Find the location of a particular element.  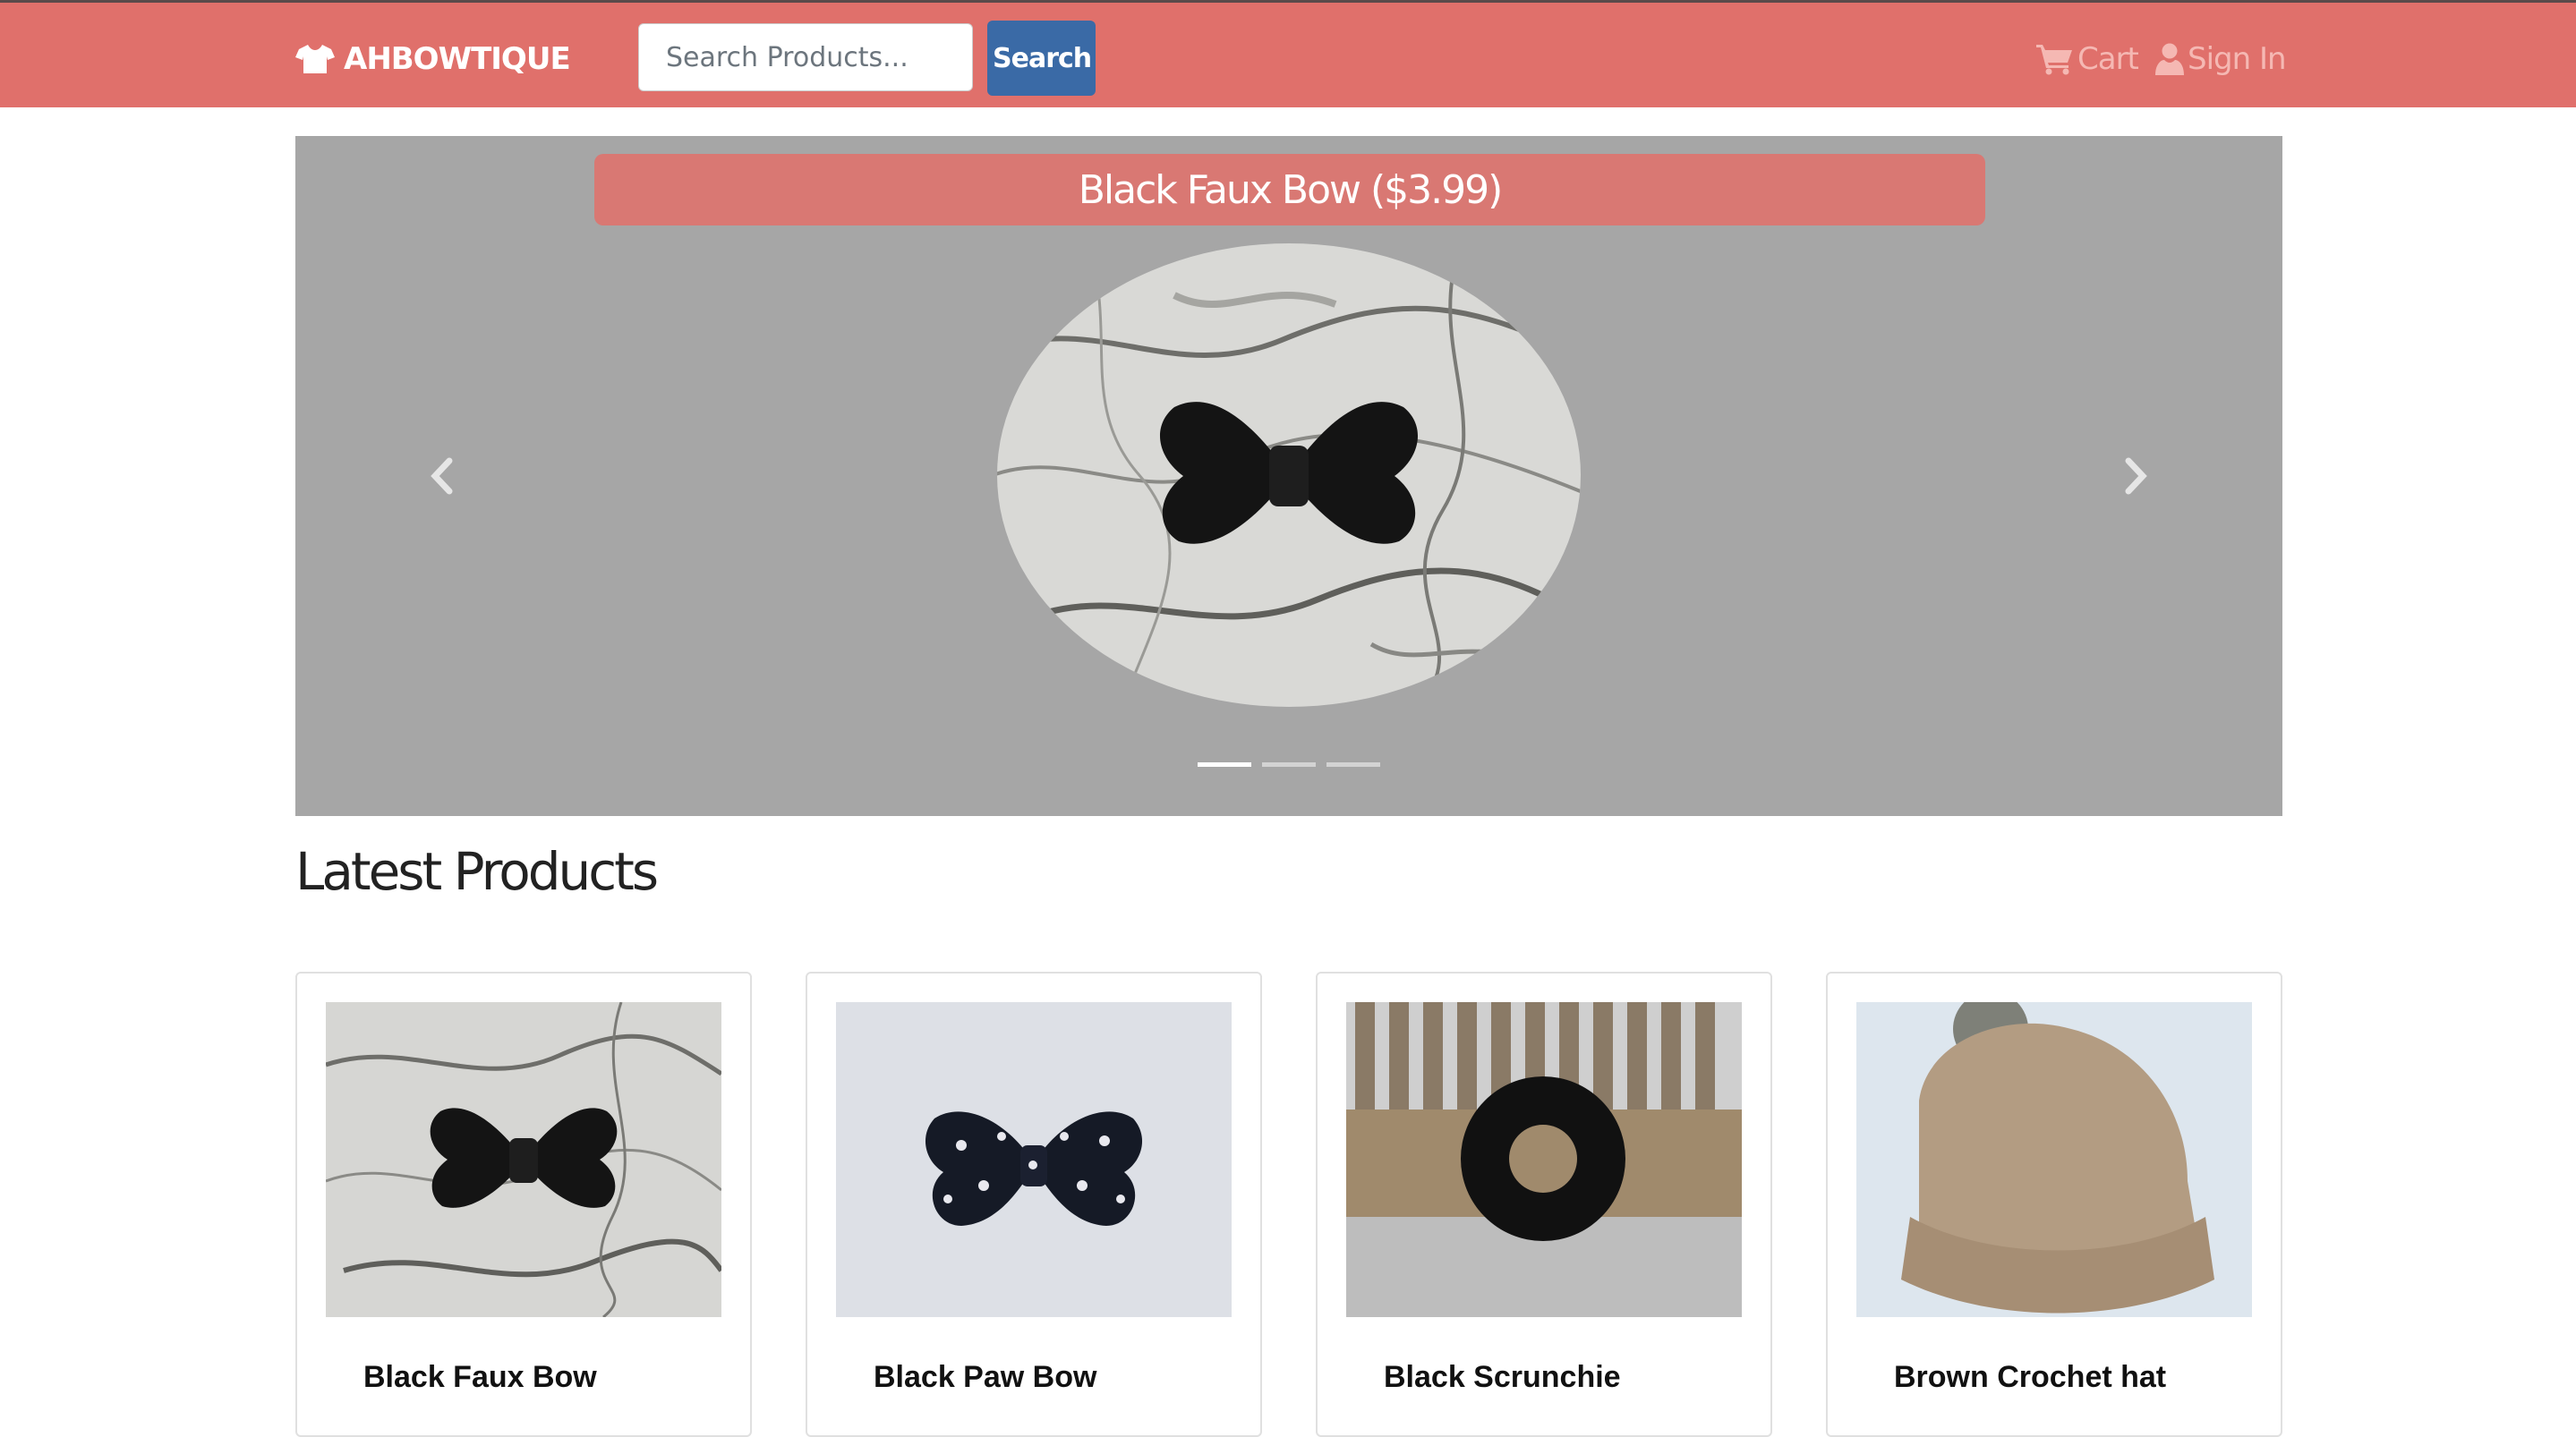

product-name: Brown Crochet hat is located at coordinates (2030, 1377).